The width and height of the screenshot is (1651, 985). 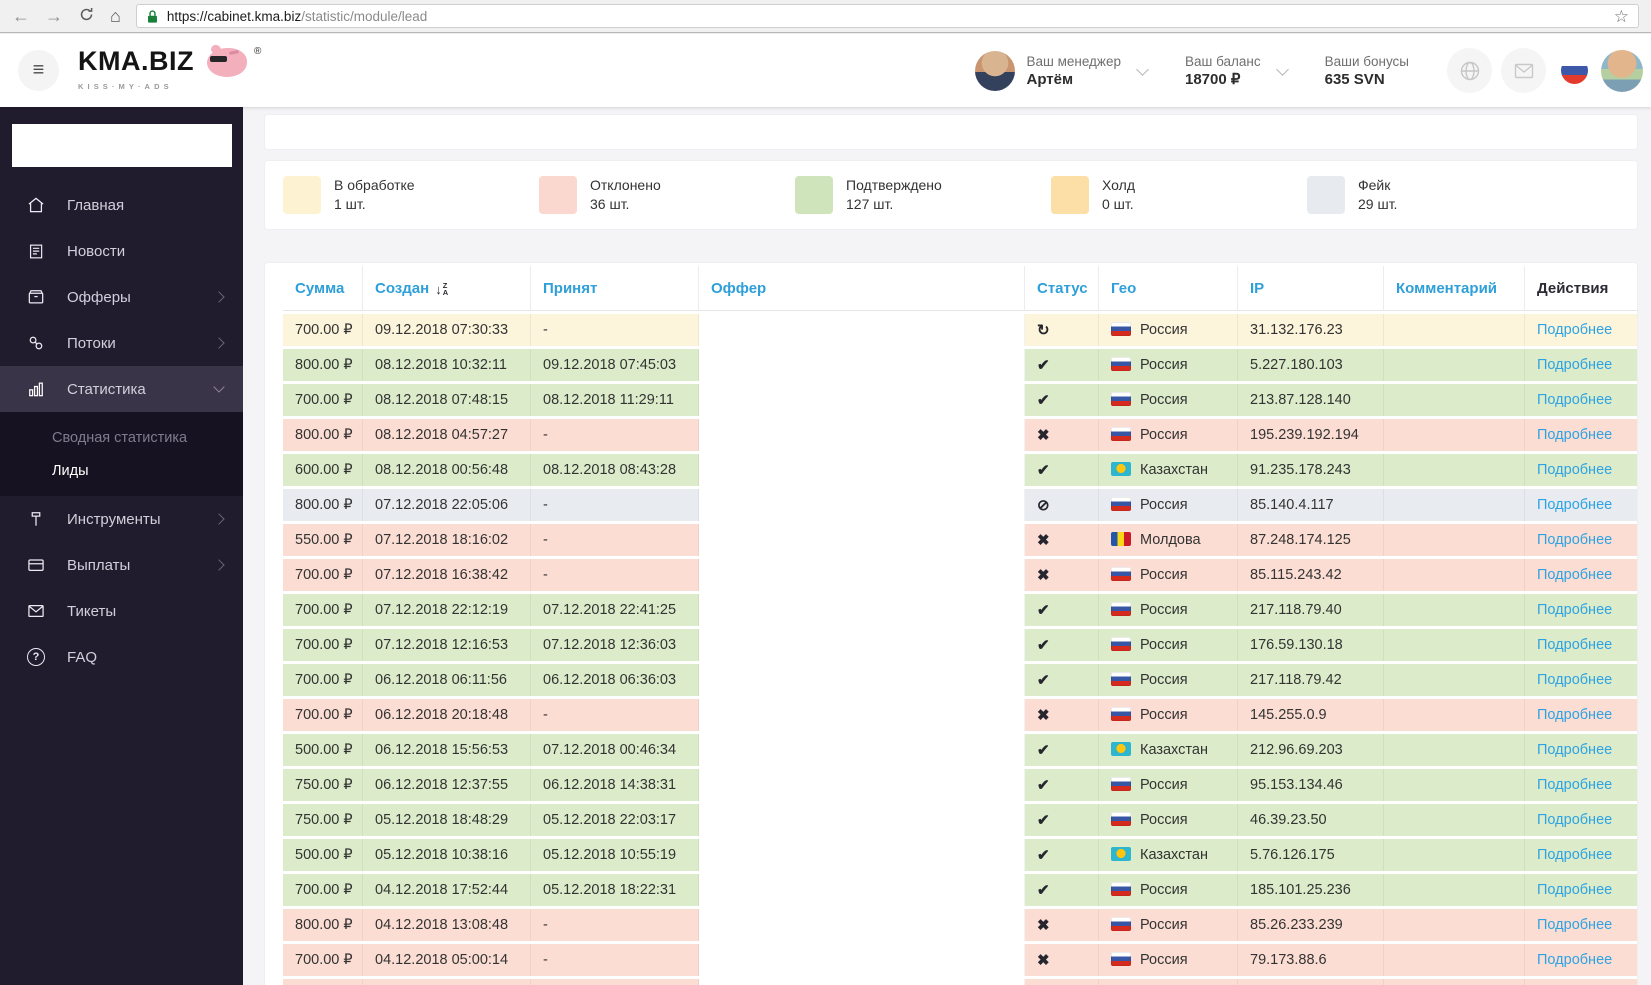 I want to click on menu-toggle-button: ≡, so click(x=38, y=70).